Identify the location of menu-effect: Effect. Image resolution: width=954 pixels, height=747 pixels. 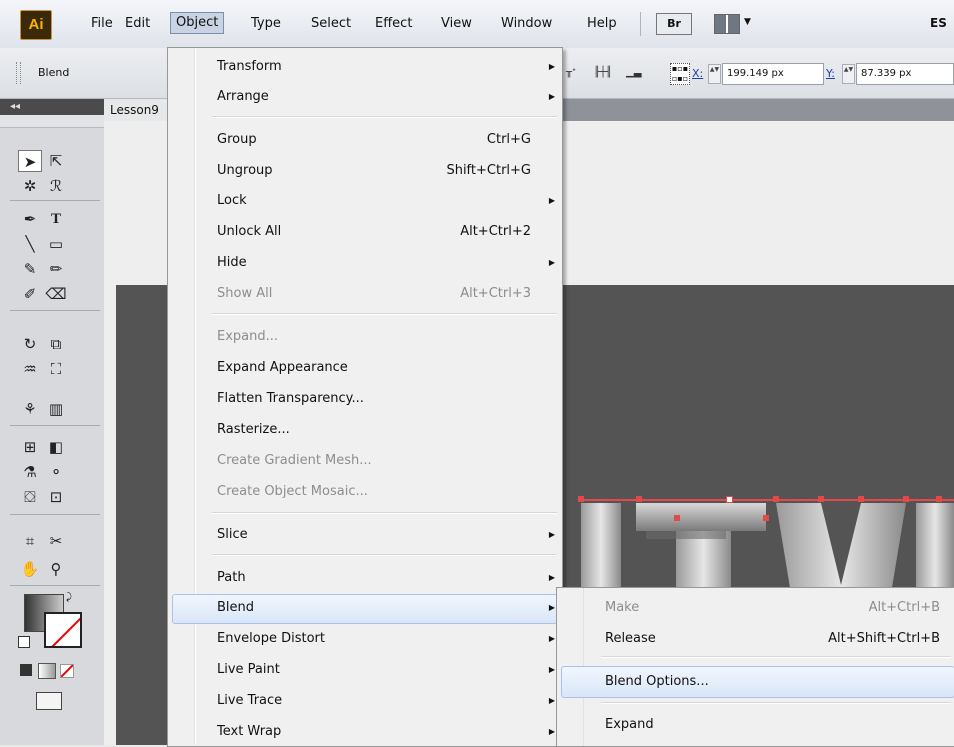
(393, 24).